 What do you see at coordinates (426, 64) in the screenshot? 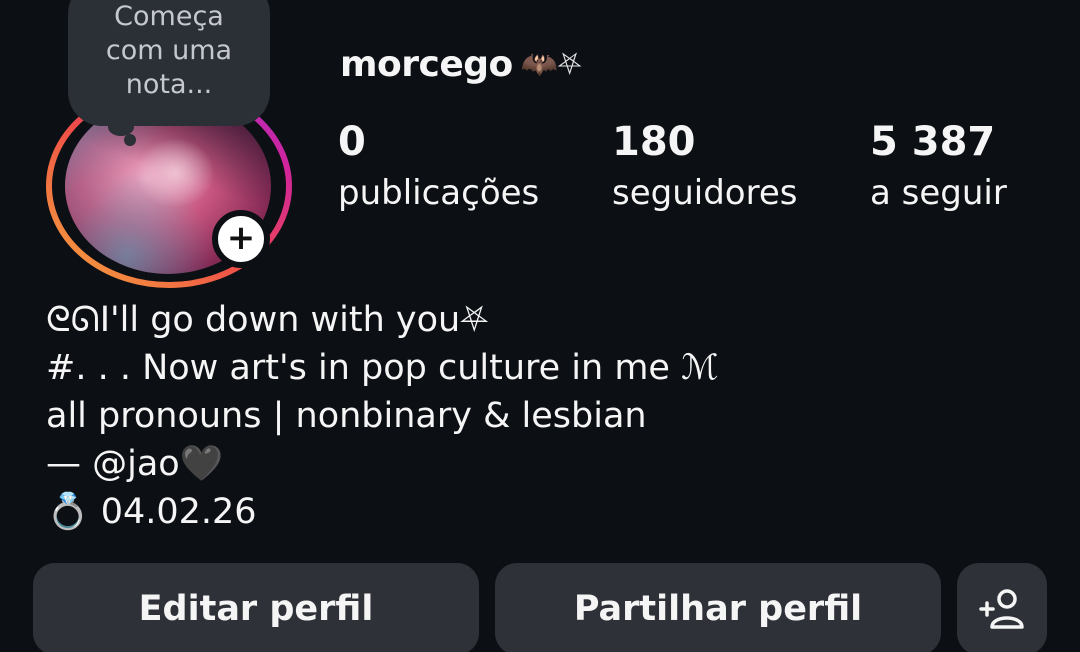
I see `username-text: morcego` at bounding box center [426, 64].